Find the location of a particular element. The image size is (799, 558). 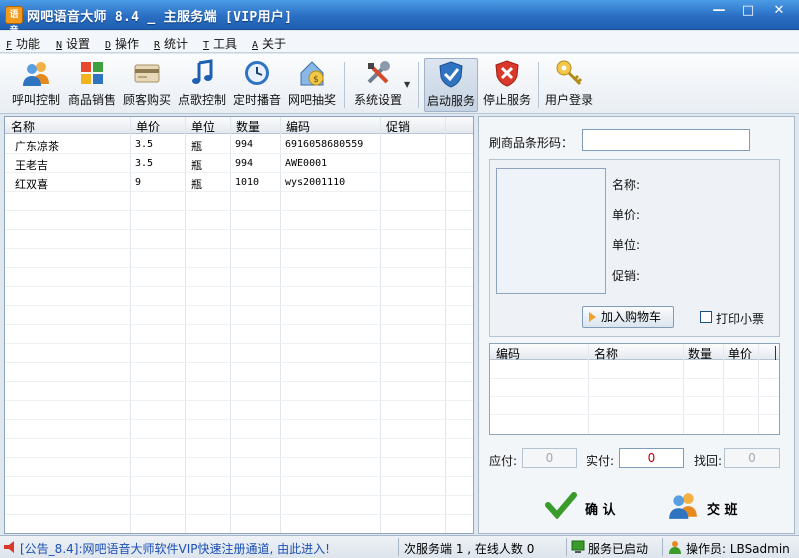

detail-unit-label: 单位: is located at coordinates (626, 245).